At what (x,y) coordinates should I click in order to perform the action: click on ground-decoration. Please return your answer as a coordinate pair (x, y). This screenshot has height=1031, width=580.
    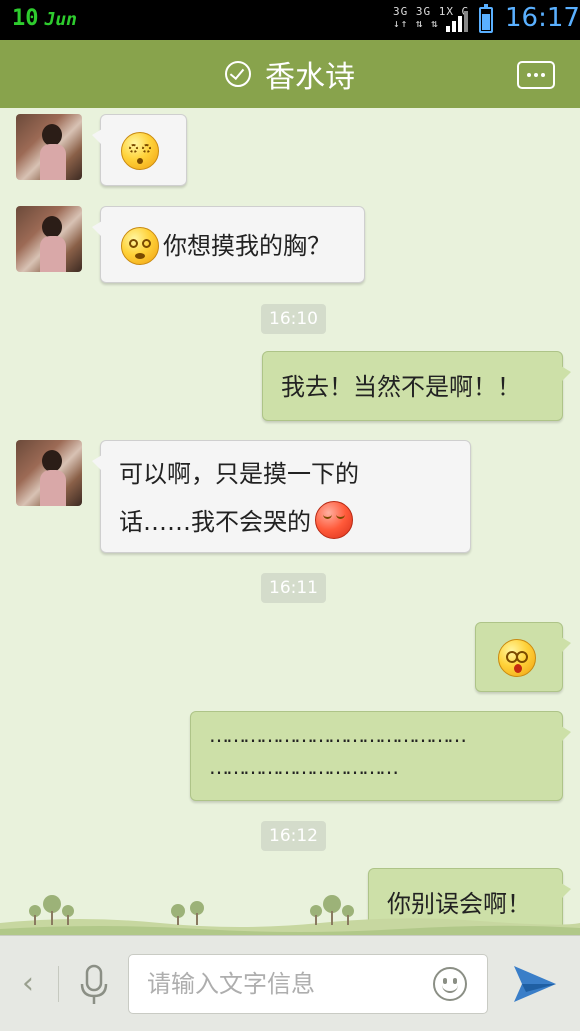
    Looking at the image, I should click on (290, 915).